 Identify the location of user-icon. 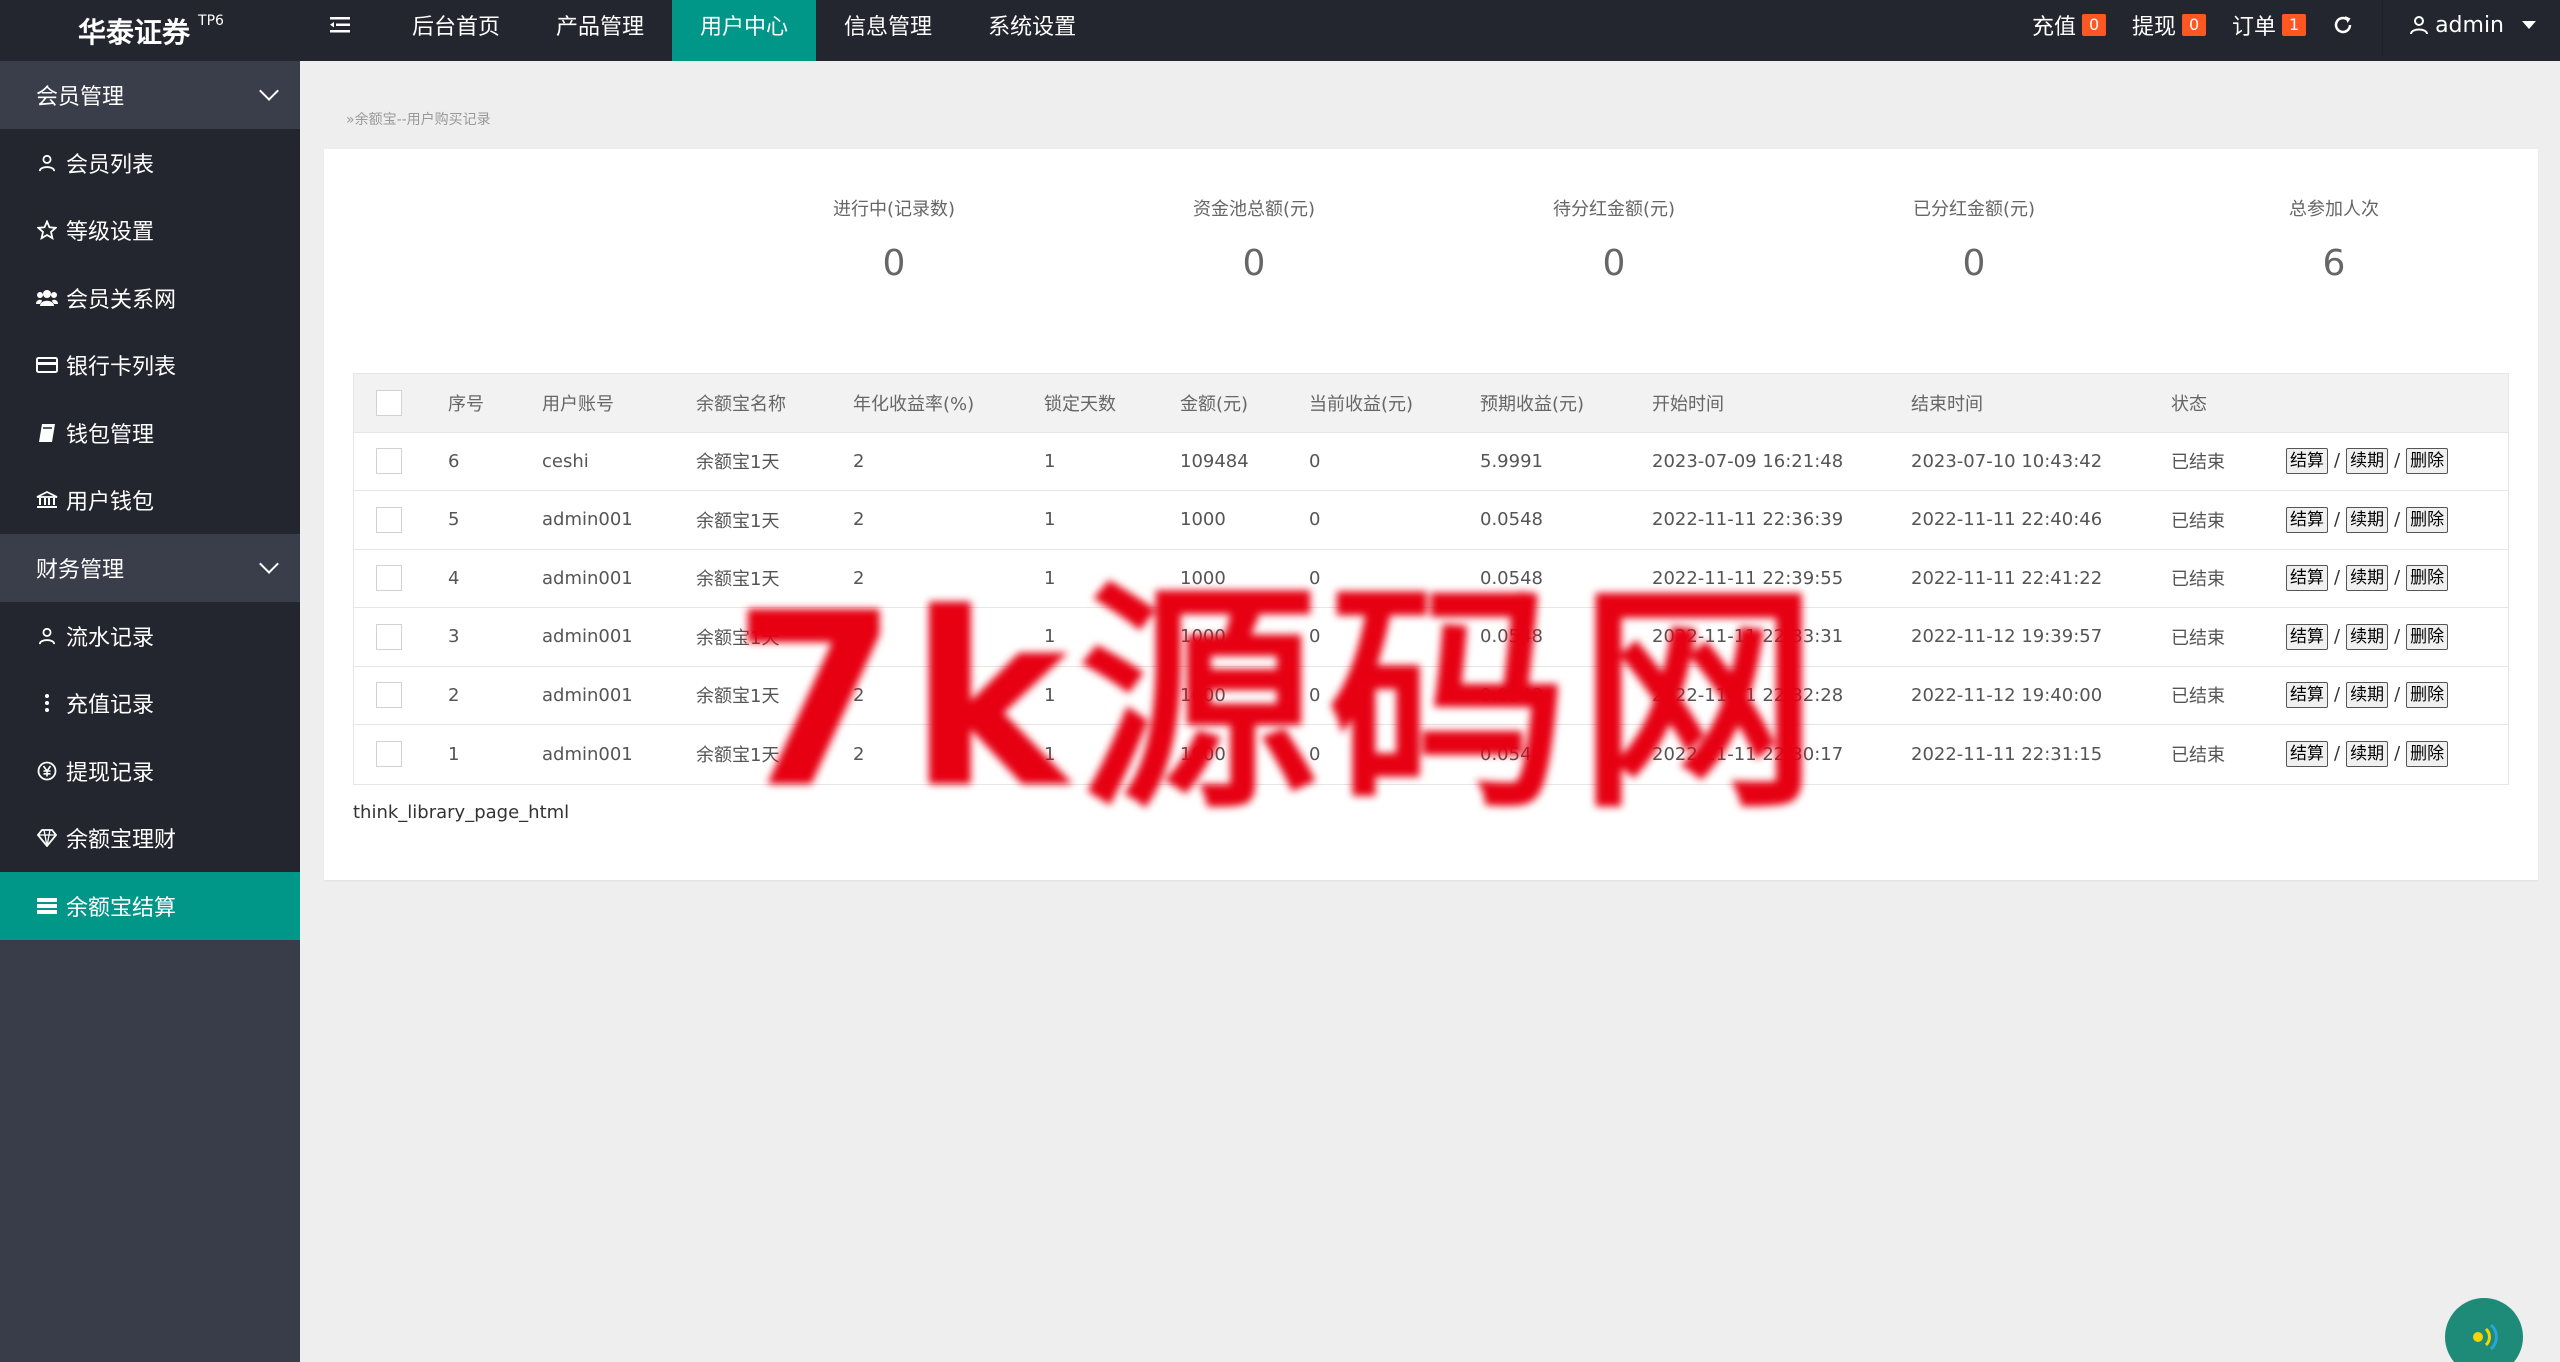
(47, 163).